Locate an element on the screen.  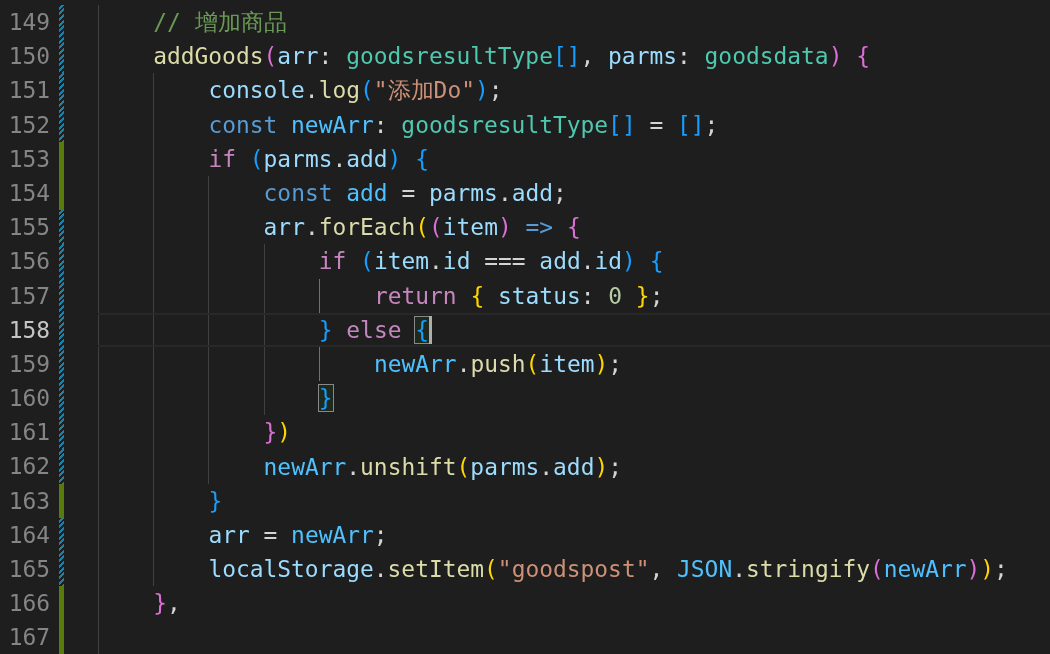
line-number: 166 is located at coordinates (28, 604).